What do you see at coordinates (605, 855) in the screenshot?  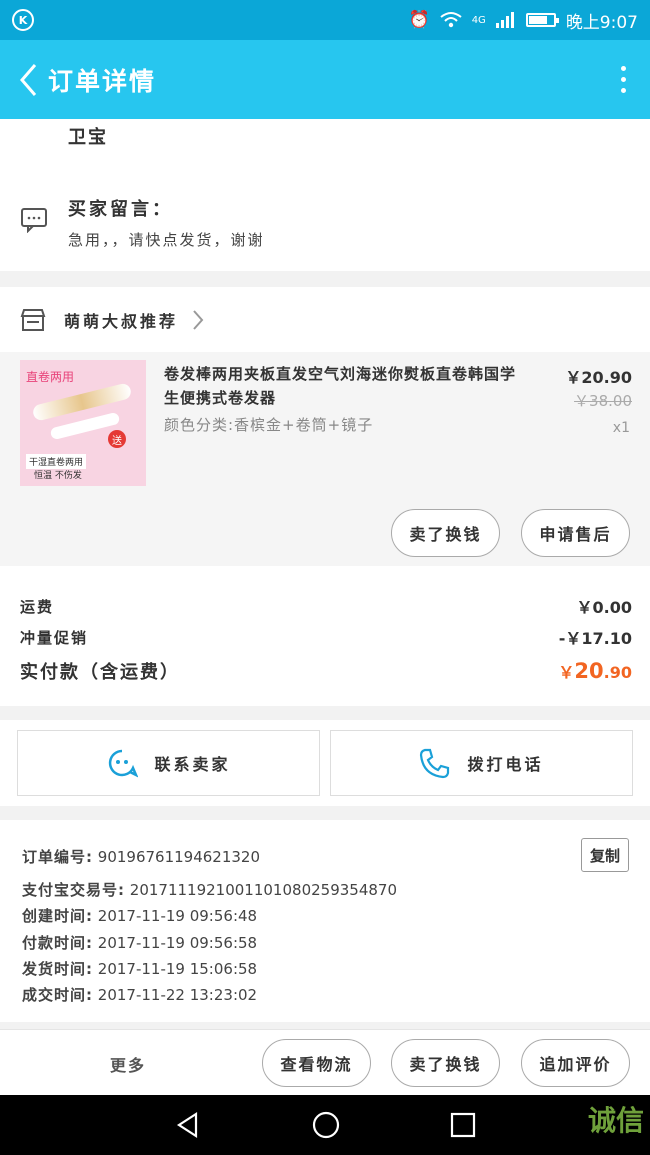 I see `copy-button: 复制` at bounding box center [605, 855].